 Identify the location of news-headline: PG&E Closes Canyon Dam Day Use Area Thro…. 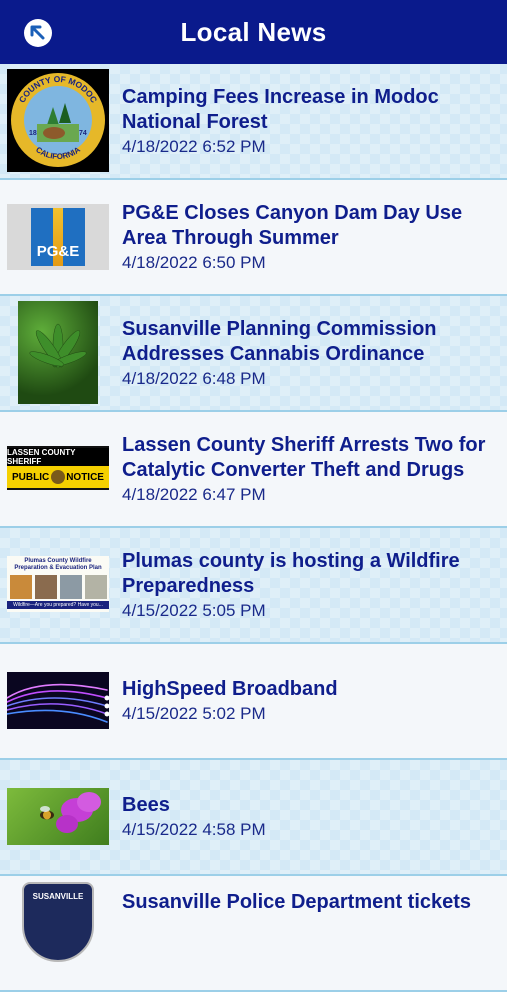
(292, 225).